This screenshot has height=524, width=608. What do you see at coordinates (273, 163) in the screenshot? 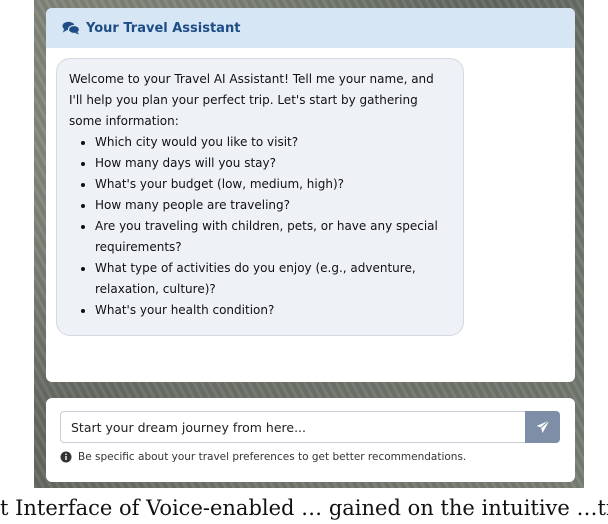
I see `list-item: How many days will you stay?` at bounding box center [273, 163].